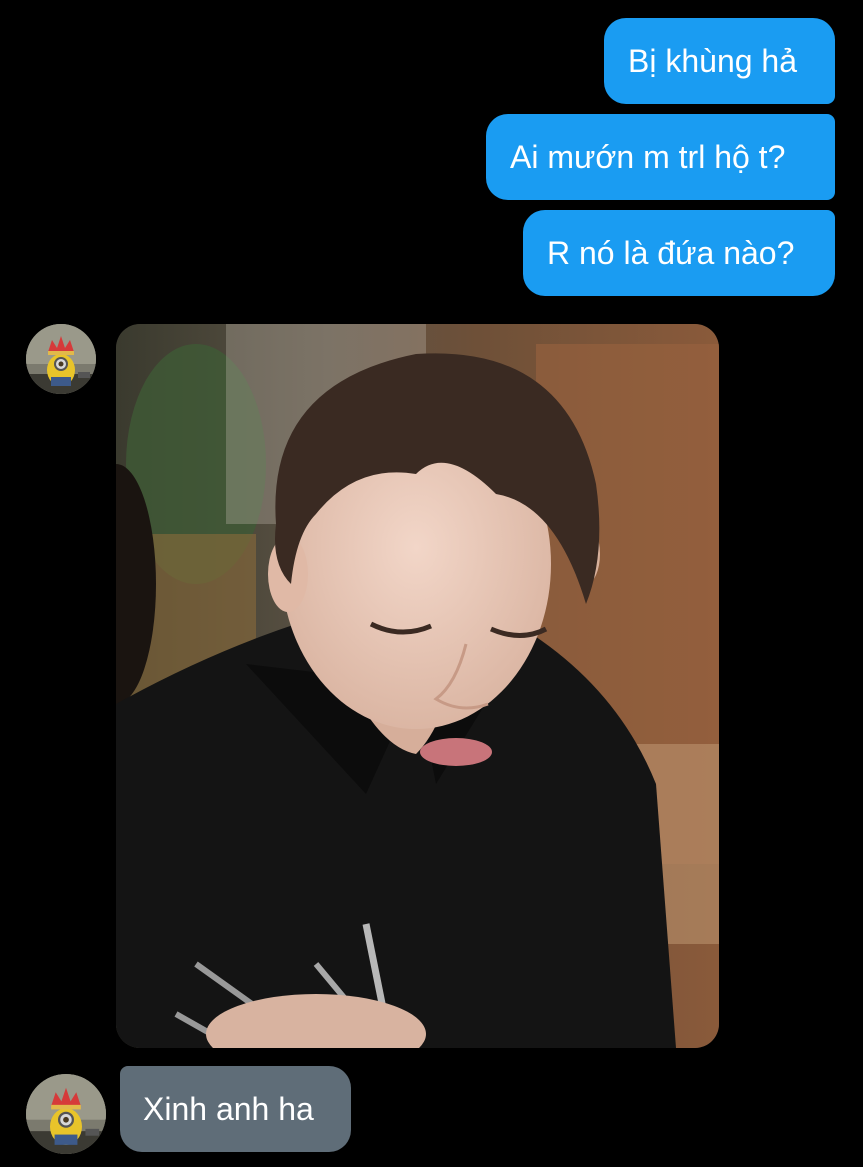 This screenshot has height=1167, width=863. Describe the element at coordinates (719, 61) in the screenshot. I see `sent-message-bubble: Bị khùng hả` at that location.